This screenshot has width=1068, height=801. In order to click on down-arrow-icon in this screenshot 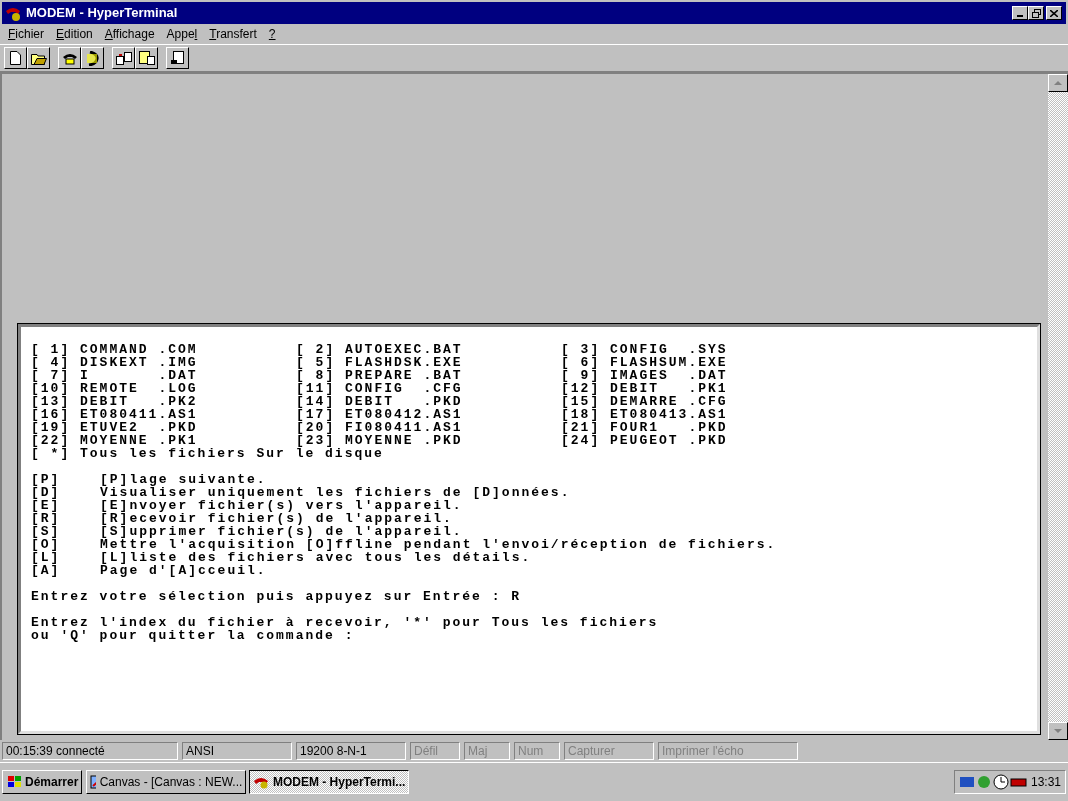, I will do `click(1058, 731)`.